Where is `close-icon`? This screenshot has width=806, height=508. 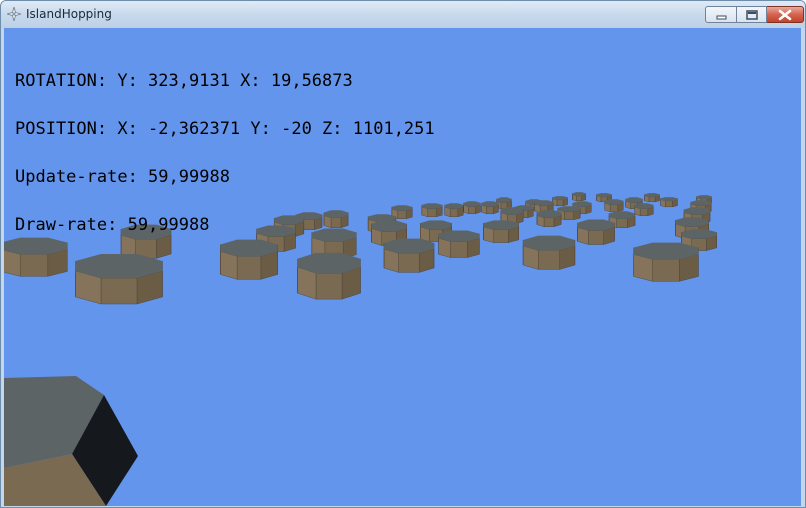 close-icon is located at coordinates (785, 15).